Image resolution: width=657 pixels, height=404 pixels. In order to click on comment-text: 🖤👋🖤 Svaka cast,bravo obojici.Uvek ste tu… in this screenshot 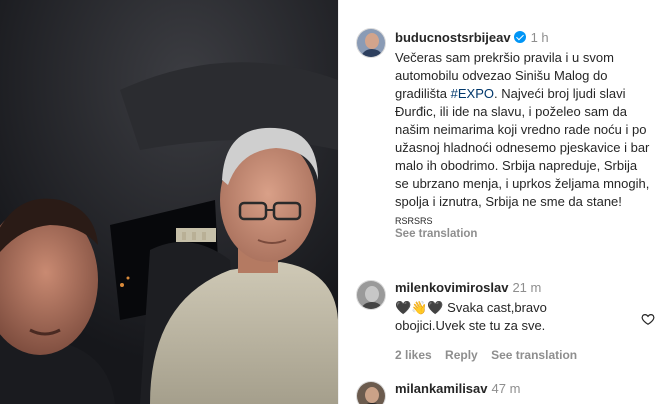, I will do `click(471, 316)`.